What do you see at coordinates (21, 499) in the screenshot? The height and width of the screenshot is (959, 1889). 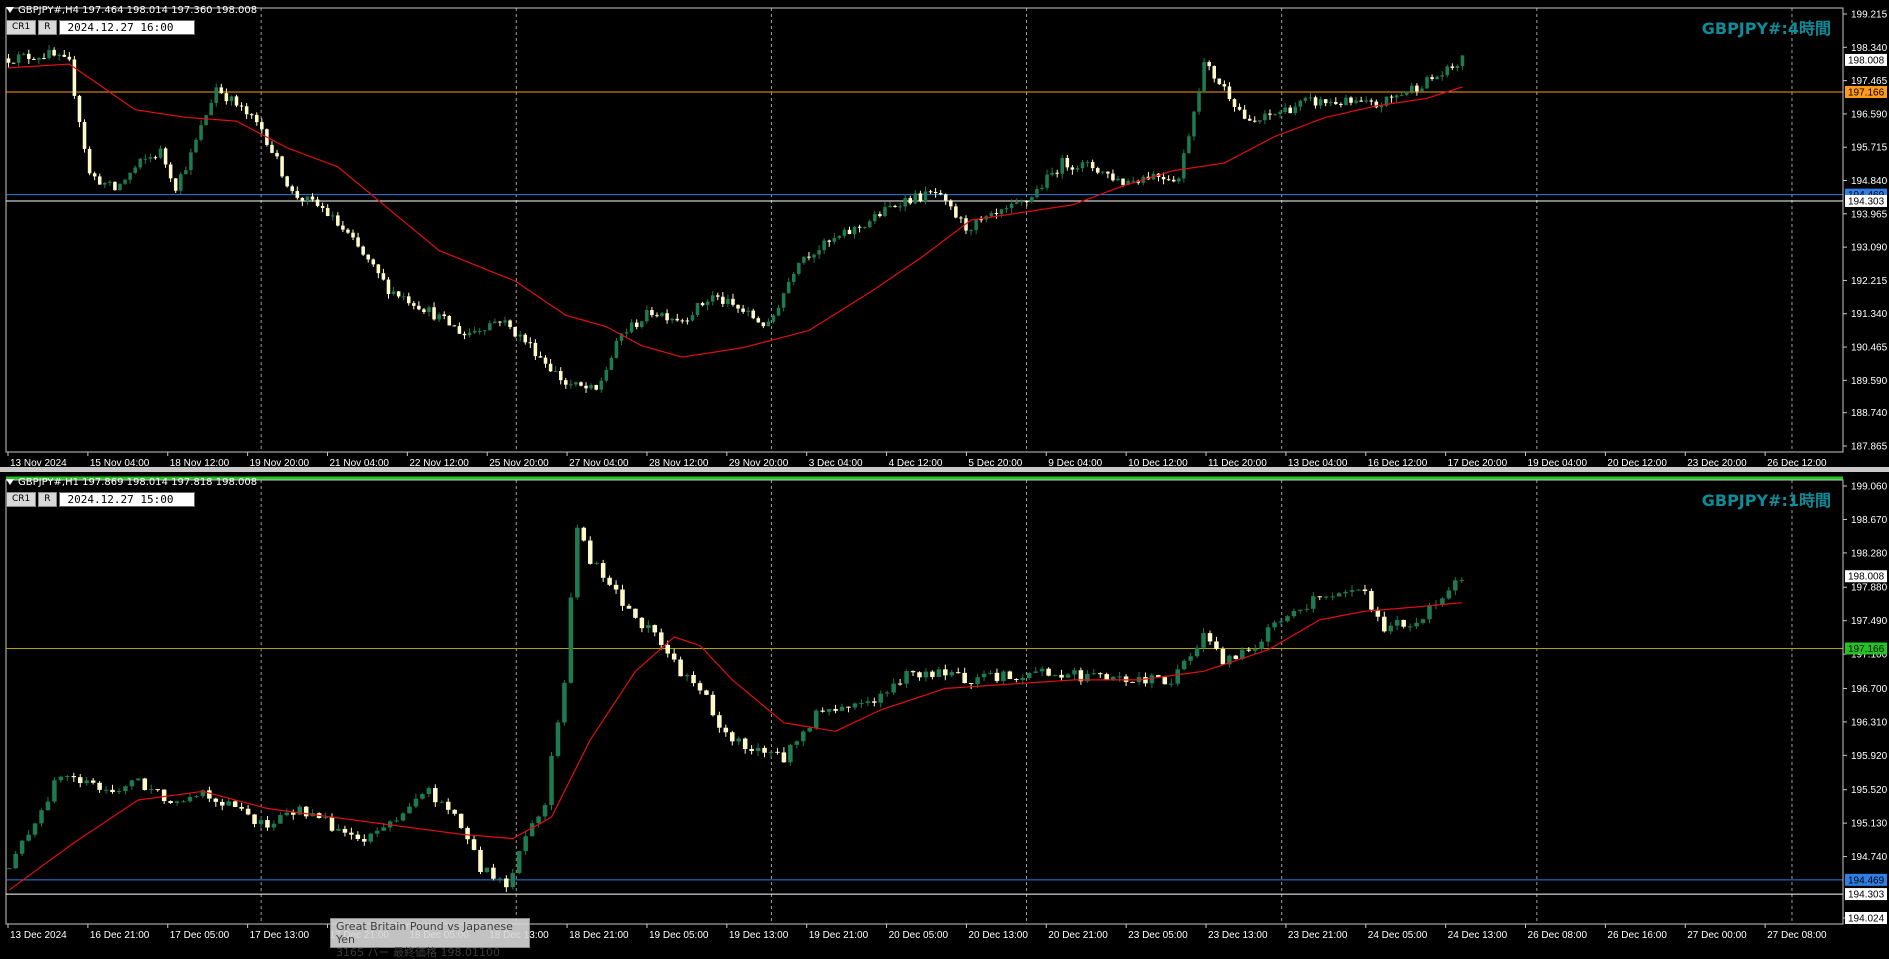 I see `h1-cr1-button: CR1` at bounding box center [21, 499].